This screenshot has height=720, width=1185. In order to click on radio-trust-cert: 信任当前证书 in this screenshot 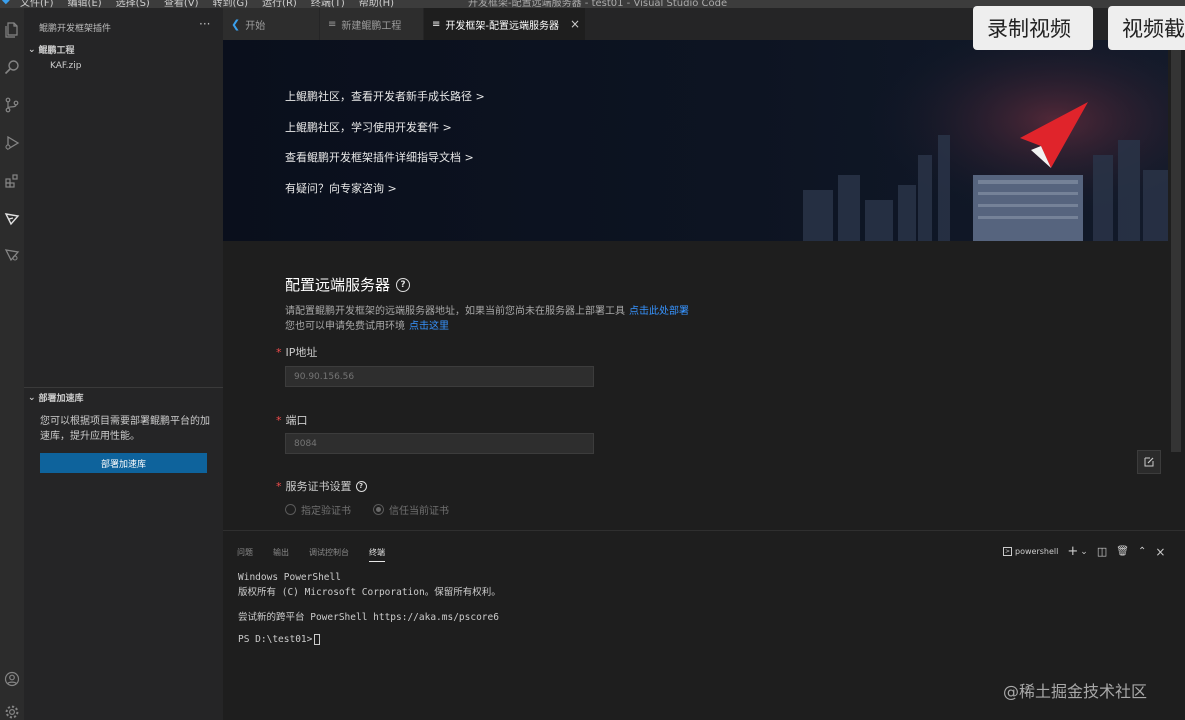, I will do `click(411, 509)`.